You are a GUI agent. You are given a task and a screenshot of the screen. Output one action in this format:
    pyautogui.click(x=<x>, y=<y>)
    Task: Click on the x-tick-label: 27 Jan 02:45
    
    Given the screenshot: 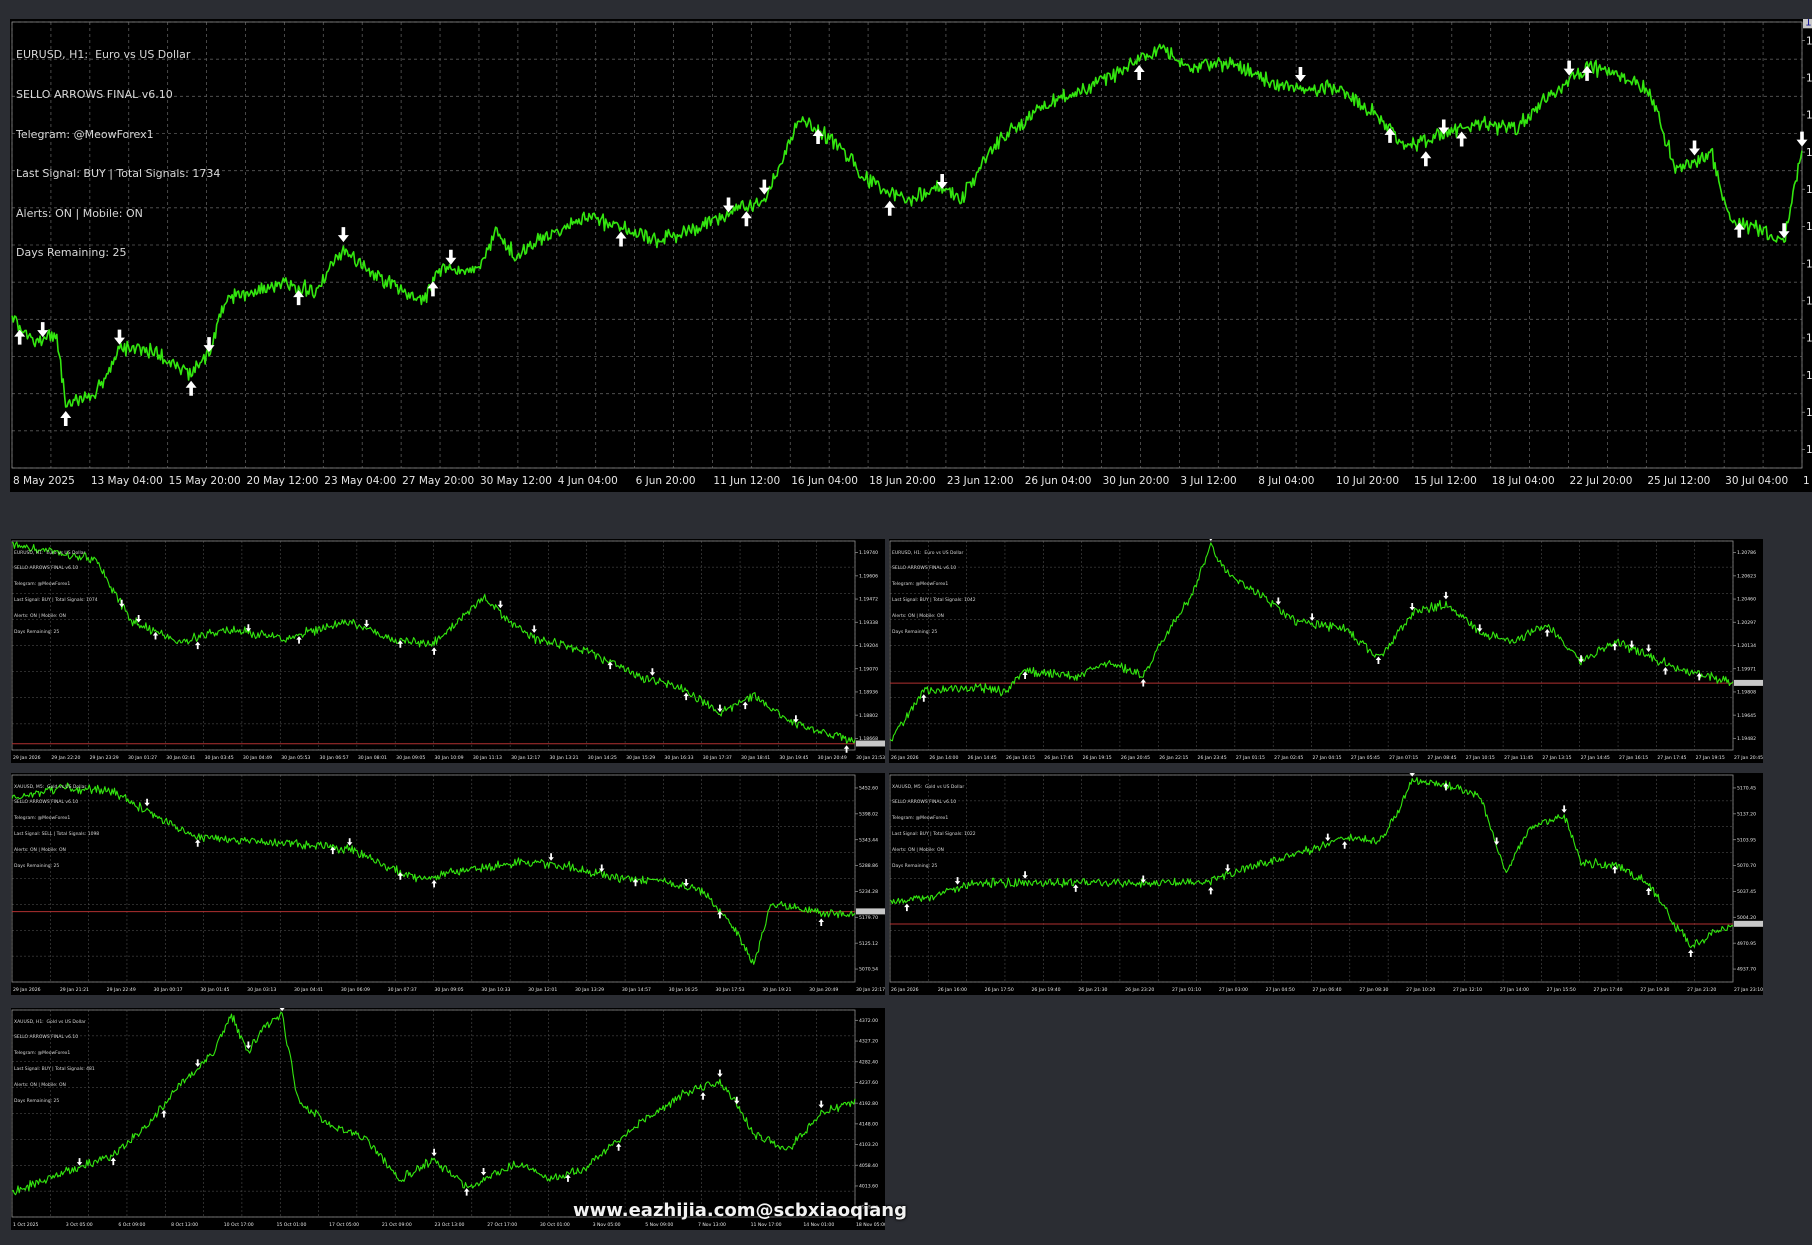 What is the action you would take?
    pyautogui.click(x=1288, y=758)
    